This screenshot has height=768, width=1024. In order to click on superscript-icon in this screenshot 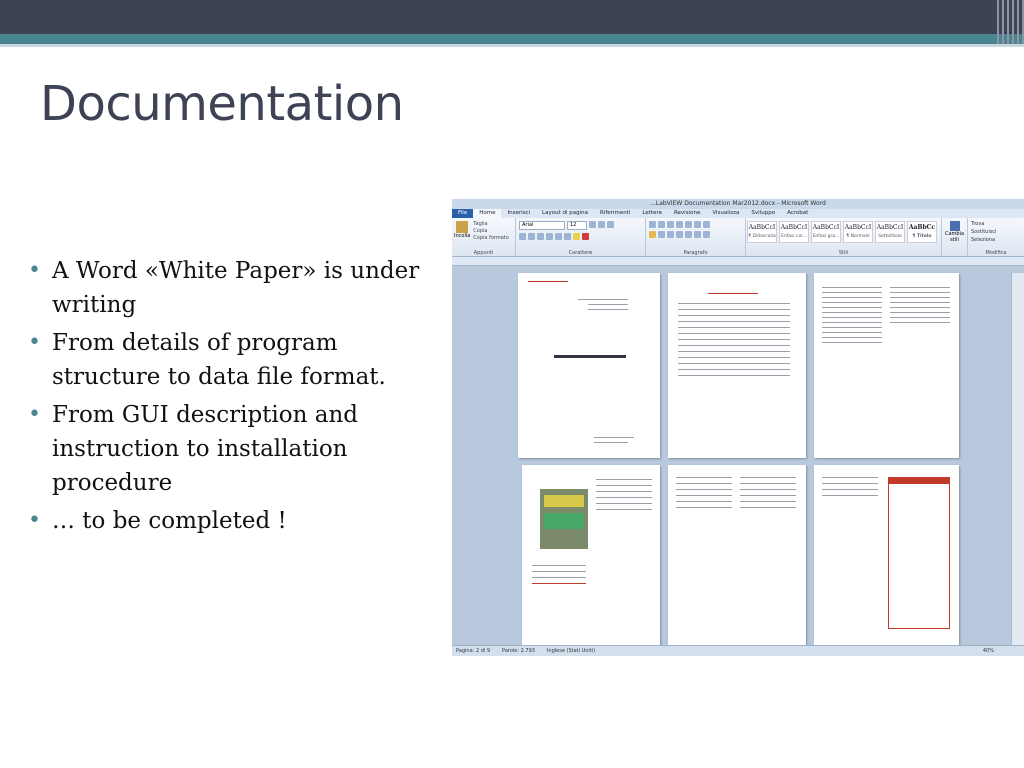, I will do `click(567, 236)`.